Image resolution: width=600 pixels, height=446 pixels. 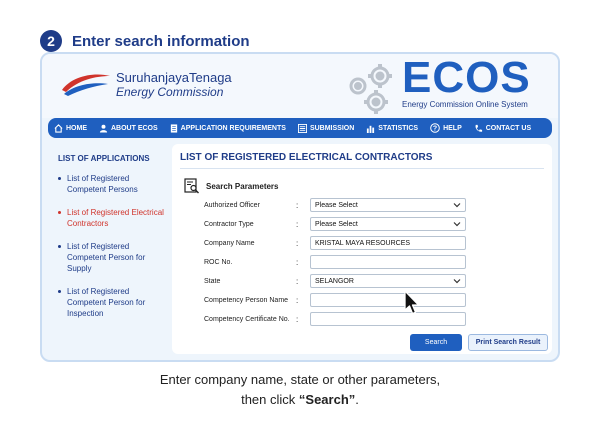 What do you see at coordinates (58, 128) in the screenshot?
I see `home-icon` at bounding box center [58, 128].